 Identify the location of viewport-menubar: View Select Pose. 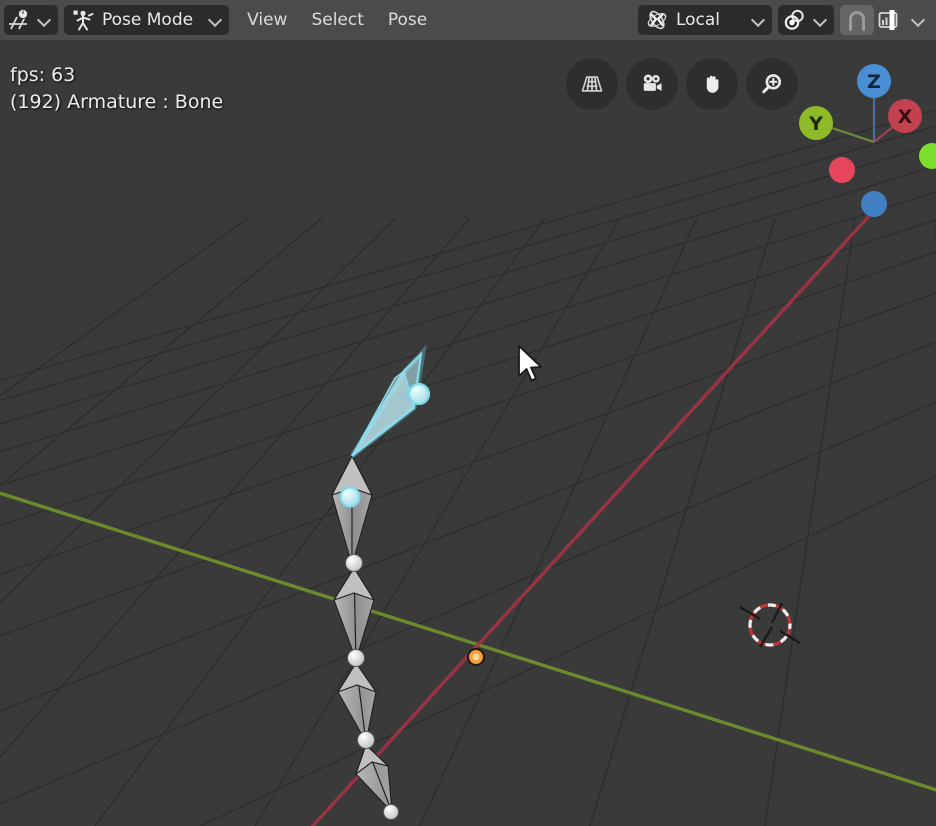
(337, 20).